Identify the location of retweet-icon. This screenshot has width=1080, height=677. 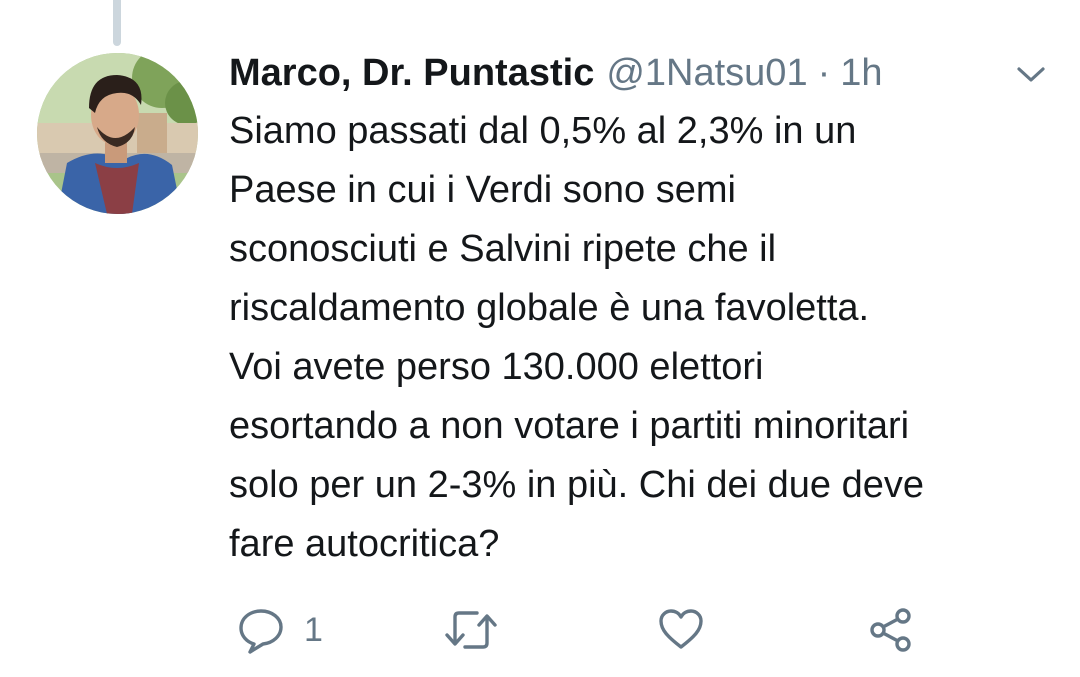
(471, 630).